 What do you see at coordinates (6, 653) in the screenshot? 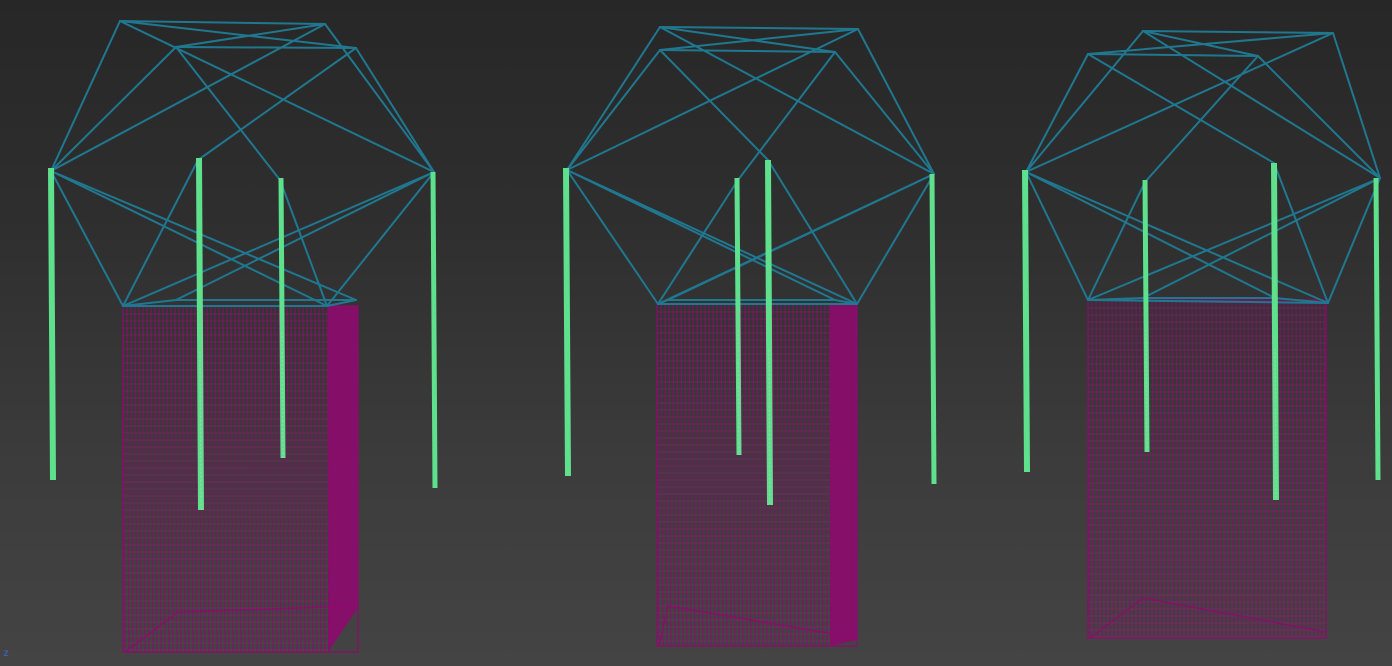
I see `axis-indicator-z: z` at bounding box center [6, 653].